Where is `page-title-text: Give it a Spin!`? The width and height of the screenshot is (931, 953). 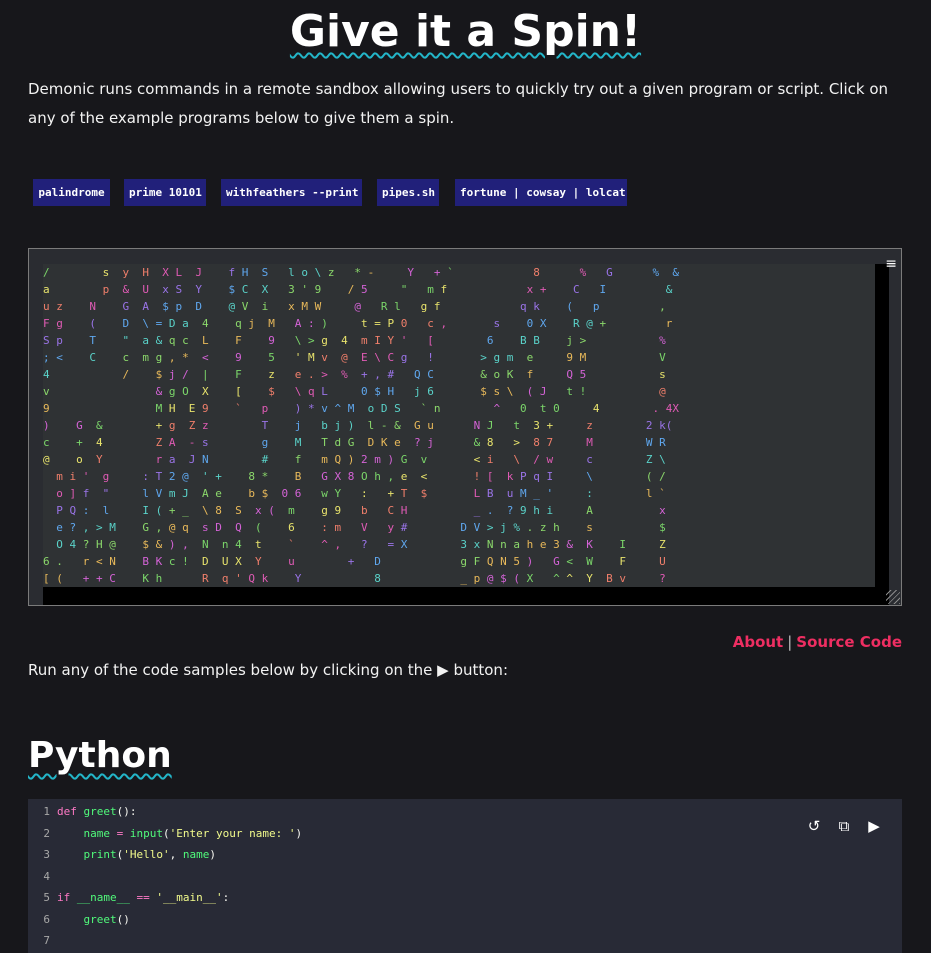
page-title-text: Give it a Spin! is located at coordinates (465, 31).